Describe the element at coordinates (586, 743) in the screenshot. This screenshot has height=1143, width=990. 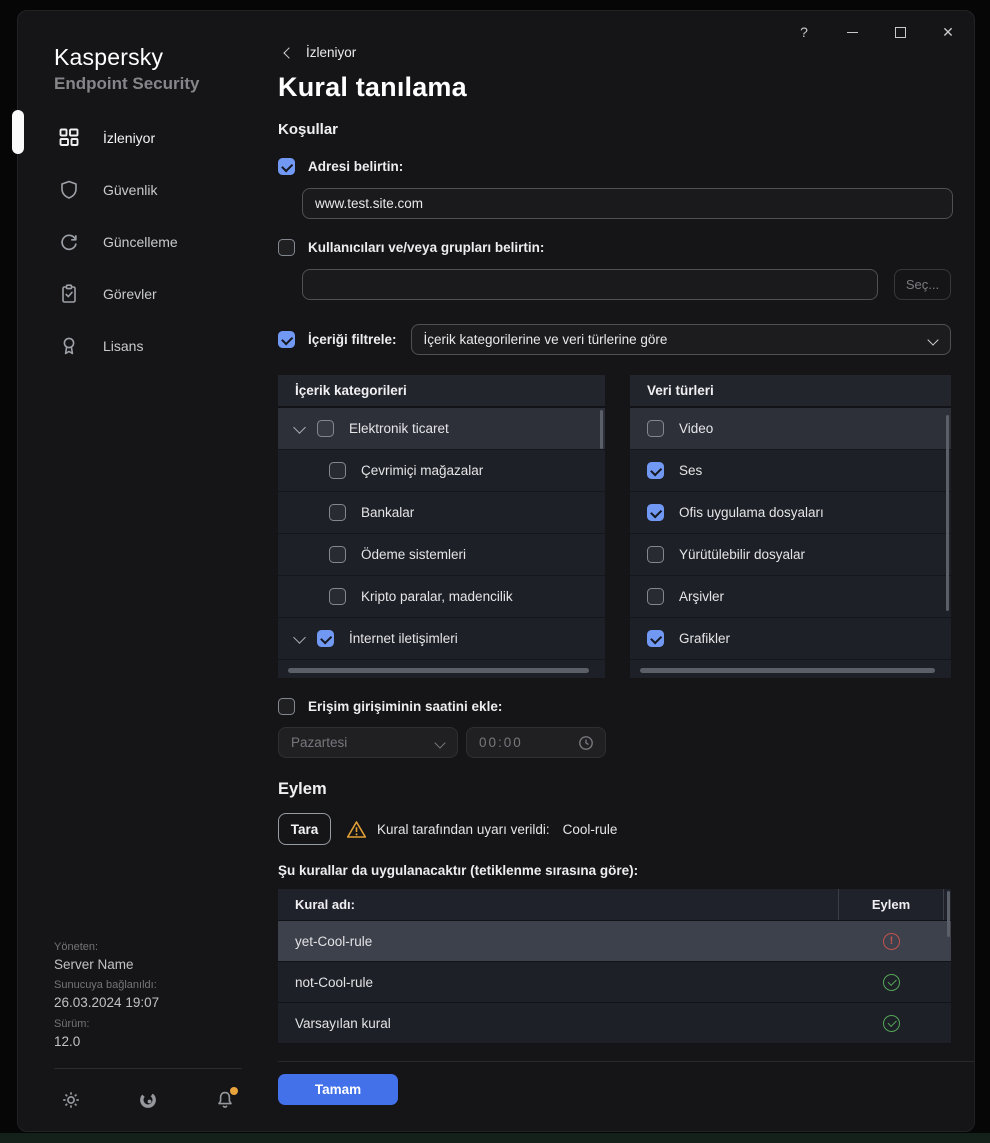
I see `clock-icon` at that location.